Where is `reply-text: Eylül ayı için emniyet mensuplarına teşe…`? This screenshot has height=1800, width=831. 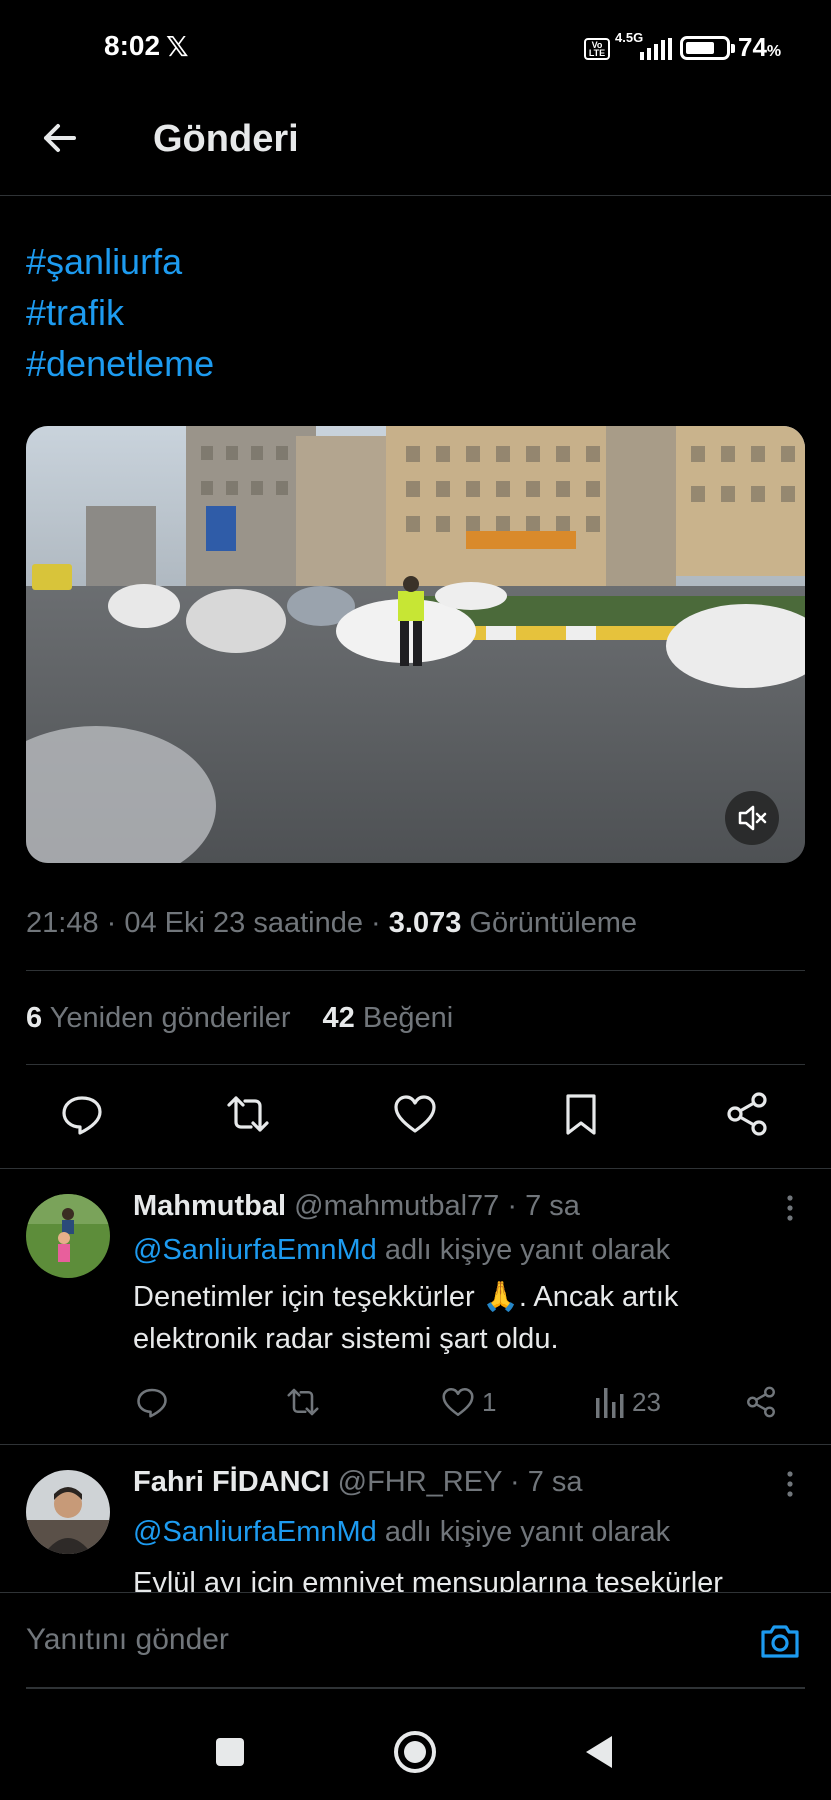 reply-text: Eylül ayı için emniyet mensuplarına teşe… is located at coordinates (428, 1579).